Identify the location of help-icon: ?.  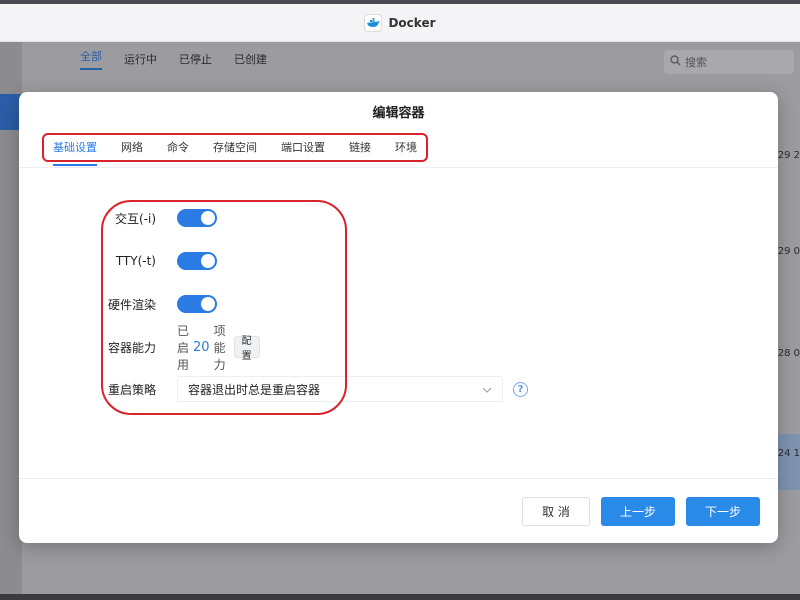
(520, 389).